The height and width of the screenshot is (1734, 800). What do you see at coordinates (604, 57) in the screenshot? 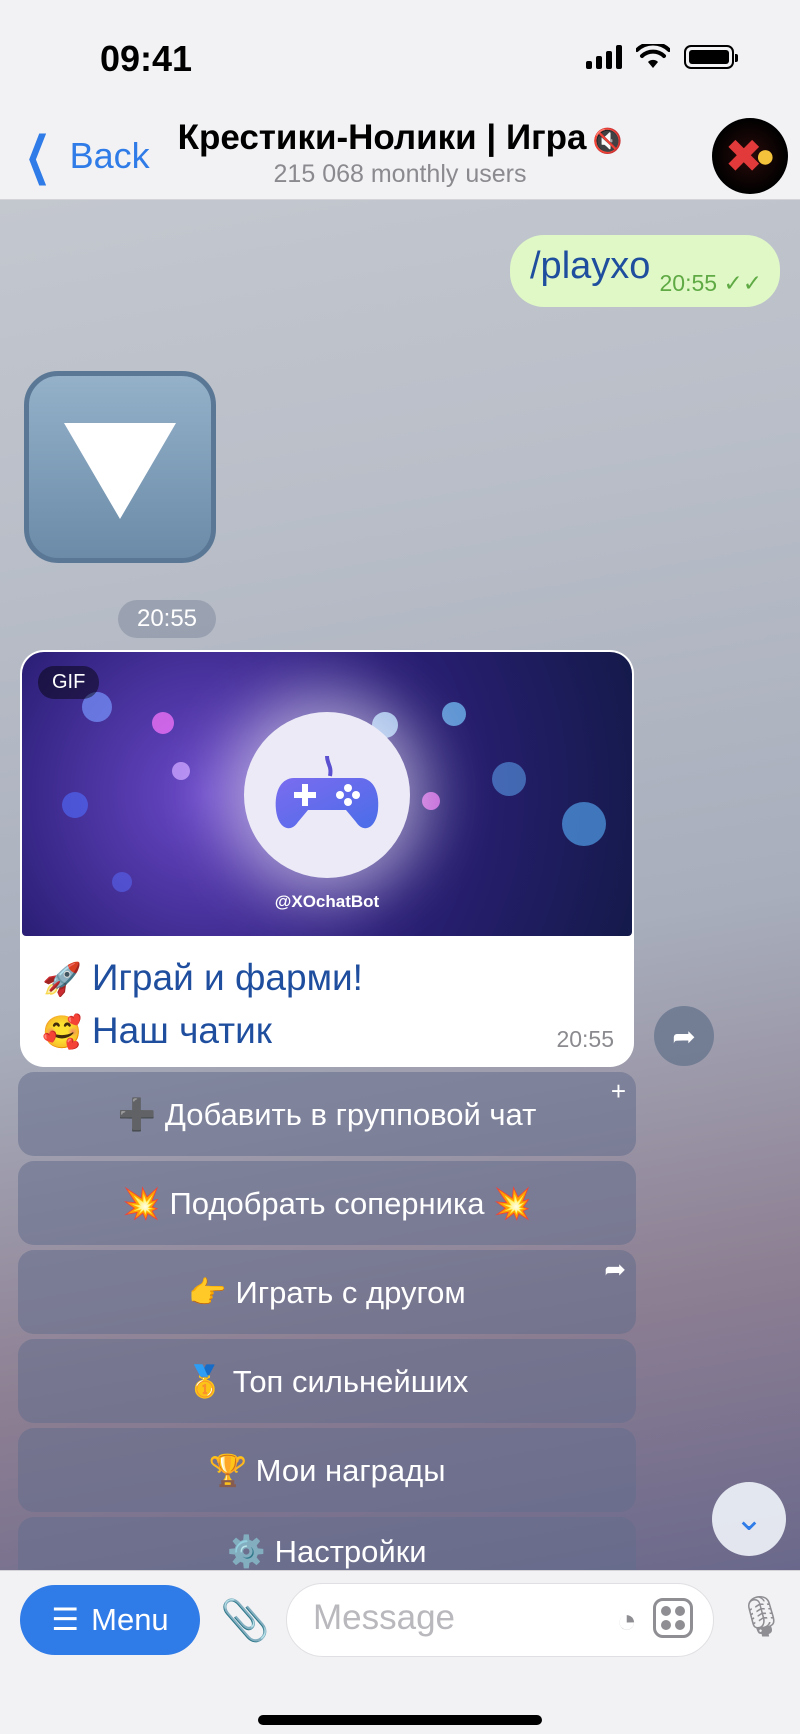
I see `cellular-signal-icon` at bounding box center [604, 57].